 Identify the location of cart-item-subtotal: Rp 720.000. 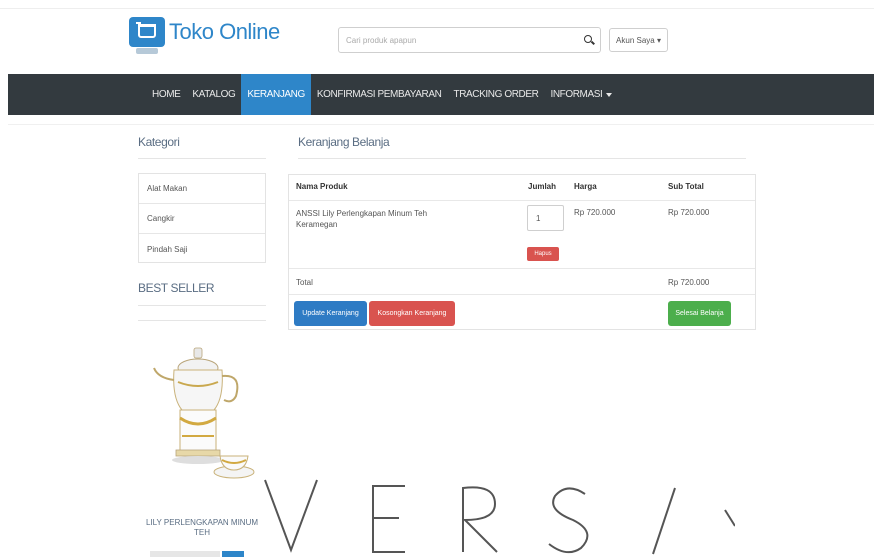
(689, 212).